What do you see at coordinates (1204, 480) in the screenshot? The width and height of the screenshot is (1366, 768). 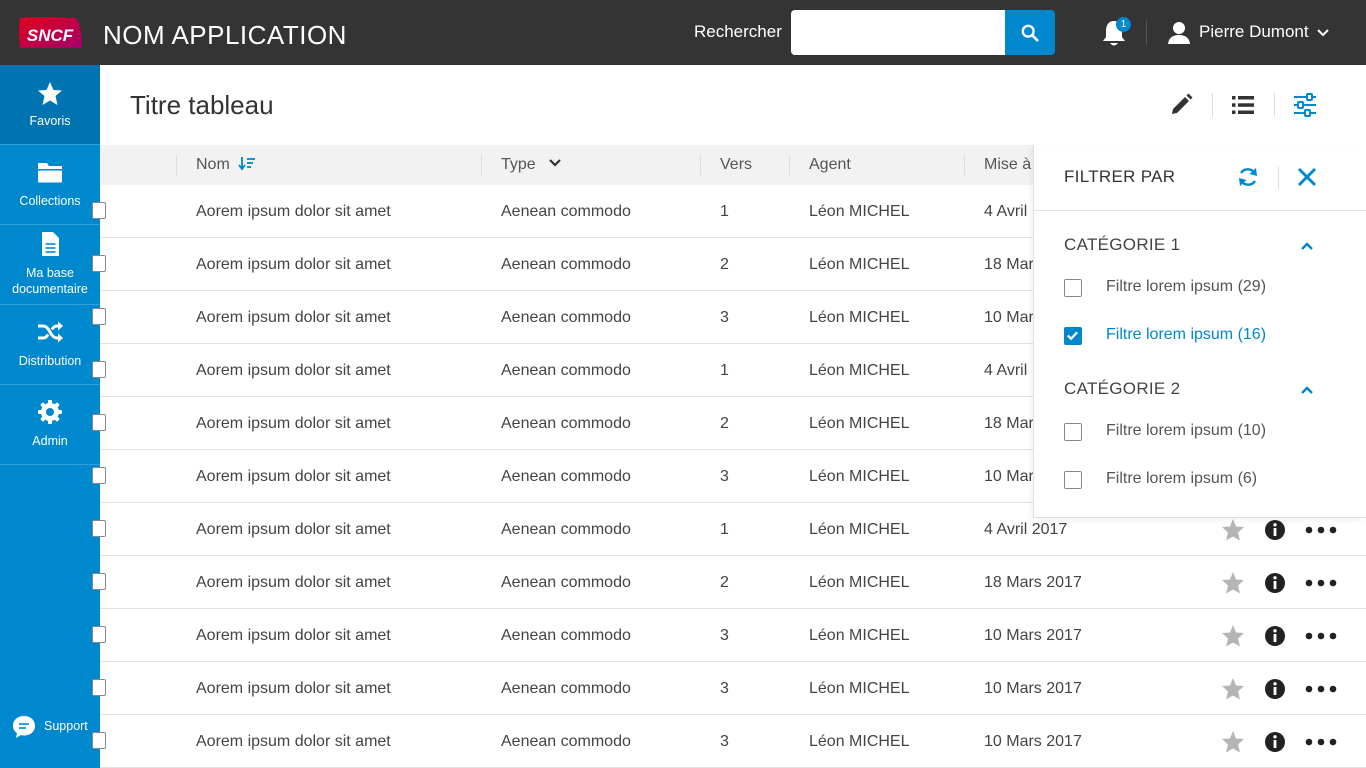 I see `filter-option: Filtre lorem ipsum (6)` at bounding box center [1204, 480].